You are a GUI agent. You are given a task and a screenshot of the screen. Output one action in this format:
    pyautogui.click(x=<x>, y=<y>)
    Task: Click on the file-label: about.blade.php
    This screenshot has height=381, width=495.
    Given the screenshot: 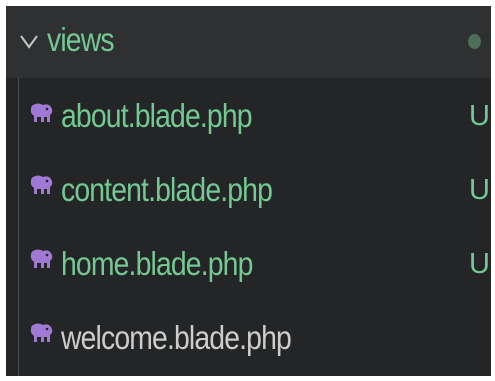 What is the action you would take?
    pyautogui.click(x=157, y=115)
    